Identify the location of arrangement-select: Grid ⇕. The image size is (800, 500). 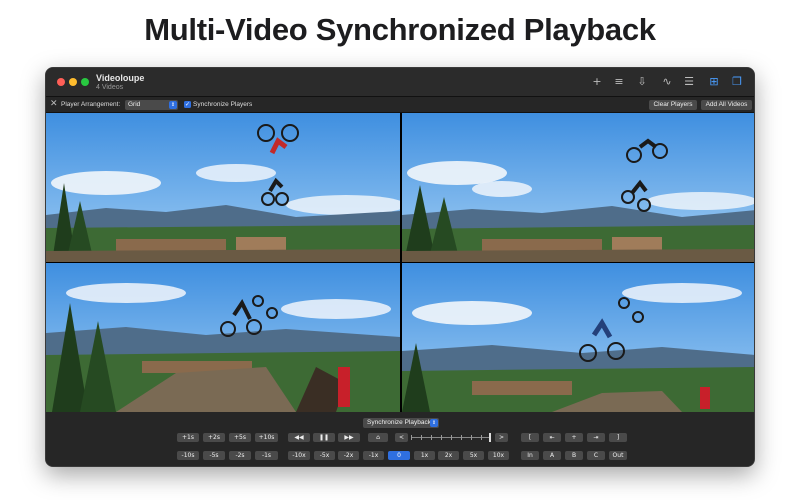
(151, 105).